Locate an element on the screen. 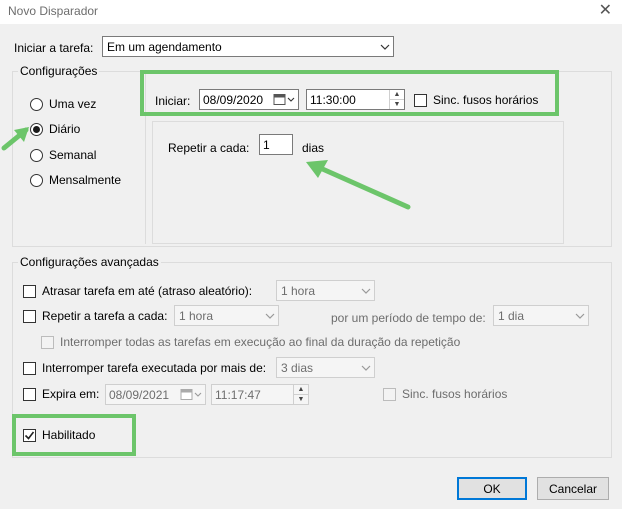 The width and height of the screenshot is (622, 509). arrow-to-repeat-icon is located at coordinates (358, 185).